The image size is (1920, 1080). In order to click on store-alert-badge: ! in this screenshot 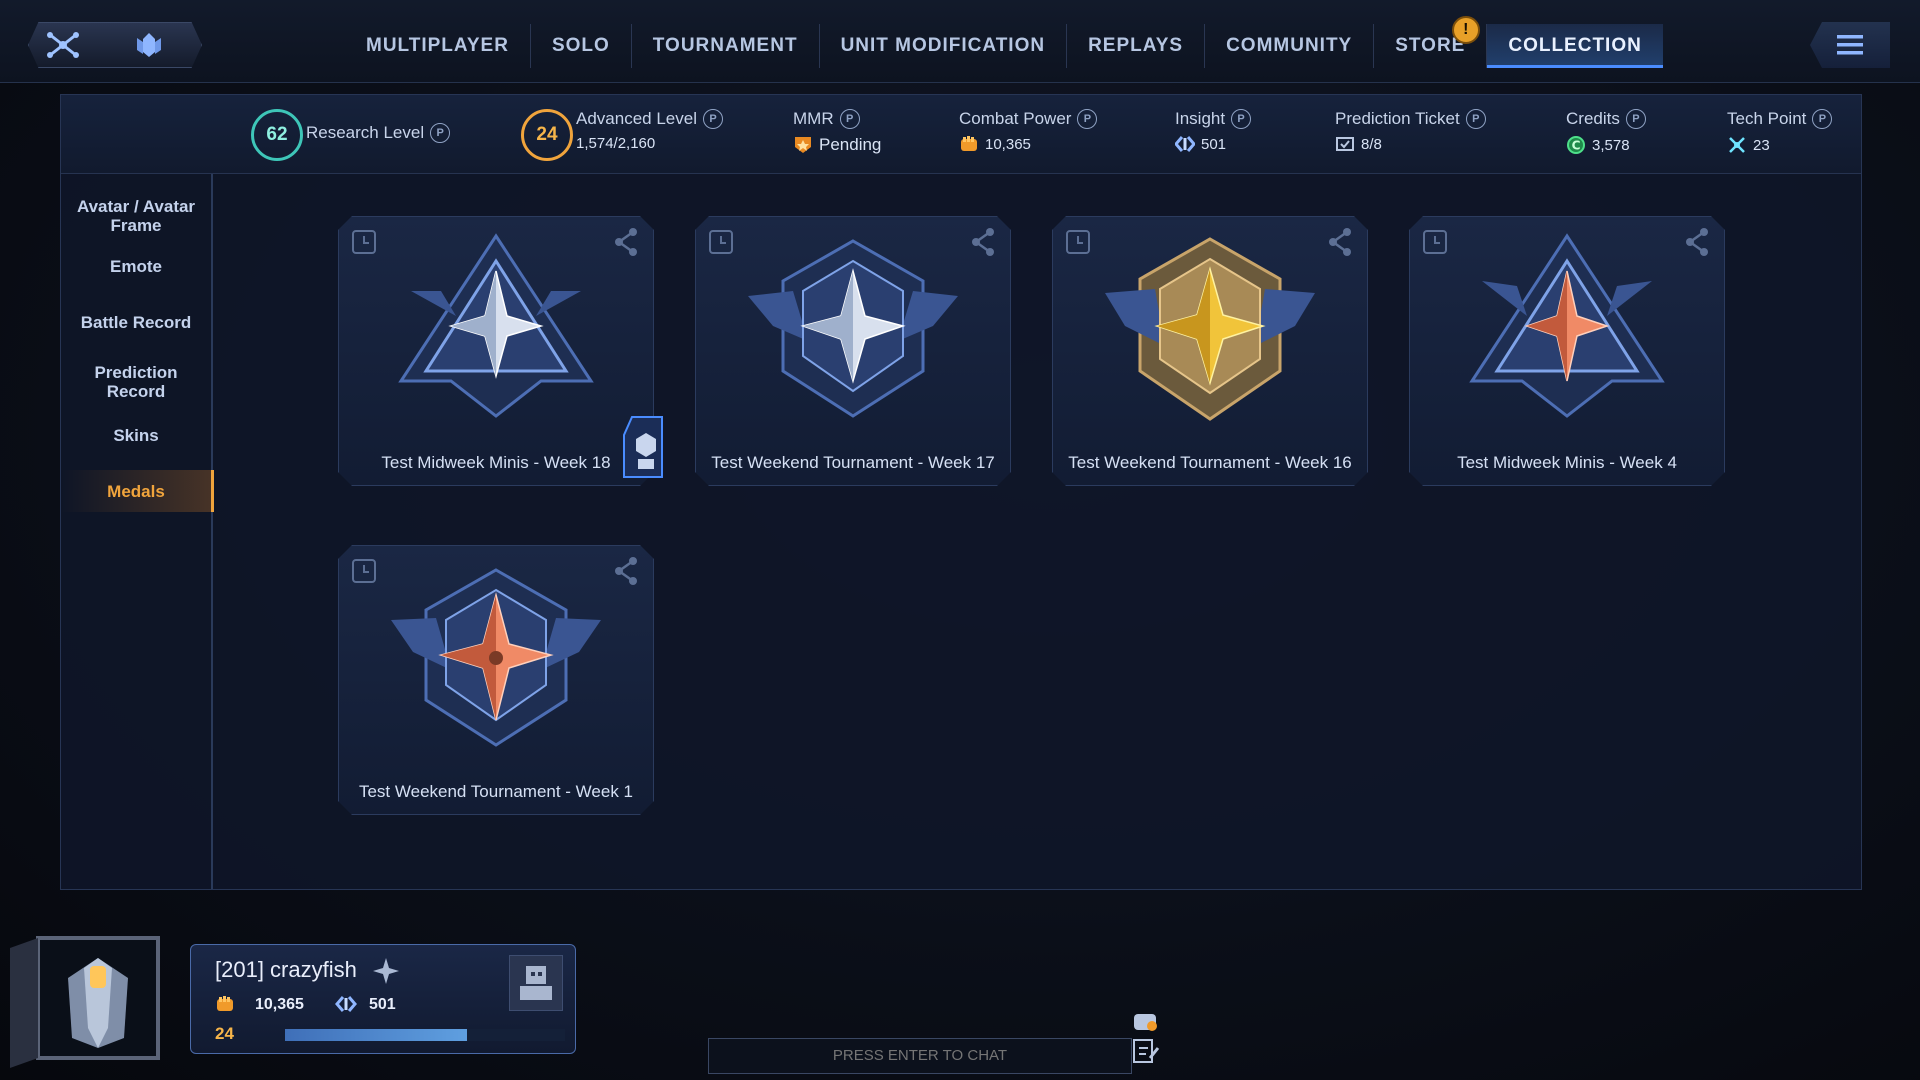, I will do `click(1466, 30)`.